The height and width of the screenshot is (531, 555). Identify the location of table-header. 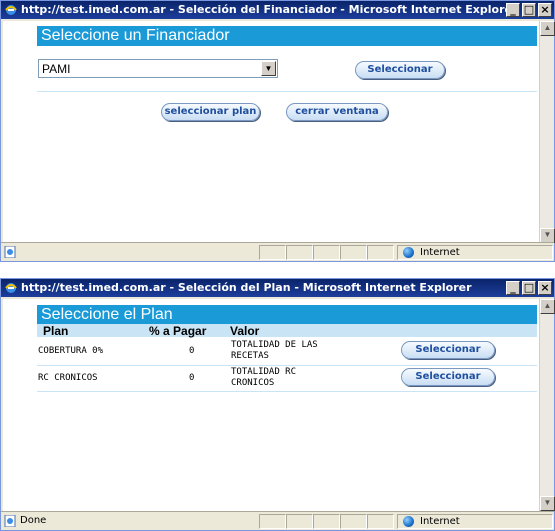
(287, 330).